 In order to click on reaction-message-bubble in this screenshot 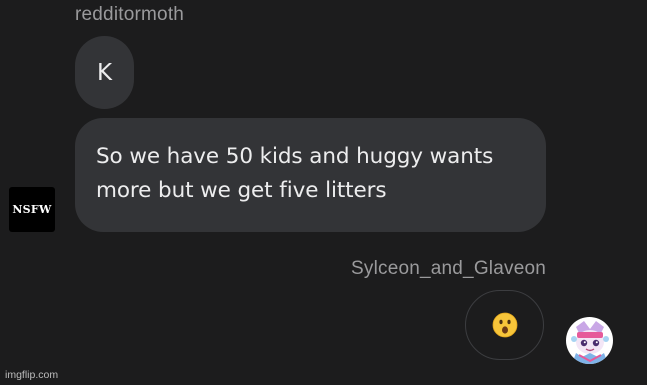, I will do `click(504, 325)`.